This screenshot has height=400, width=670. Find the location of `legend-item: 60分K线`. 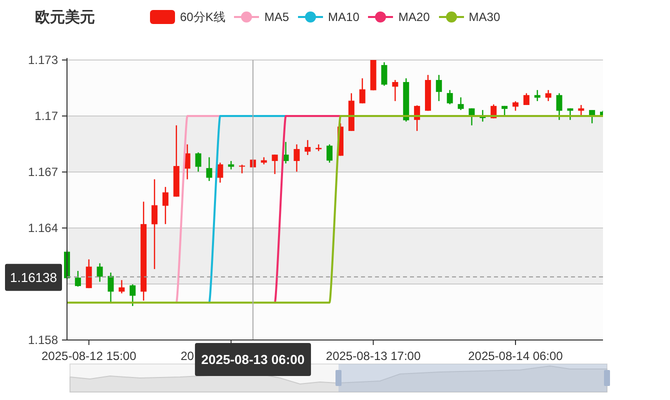

legend-item: 60分K线 is located at coordinates (188, 17).